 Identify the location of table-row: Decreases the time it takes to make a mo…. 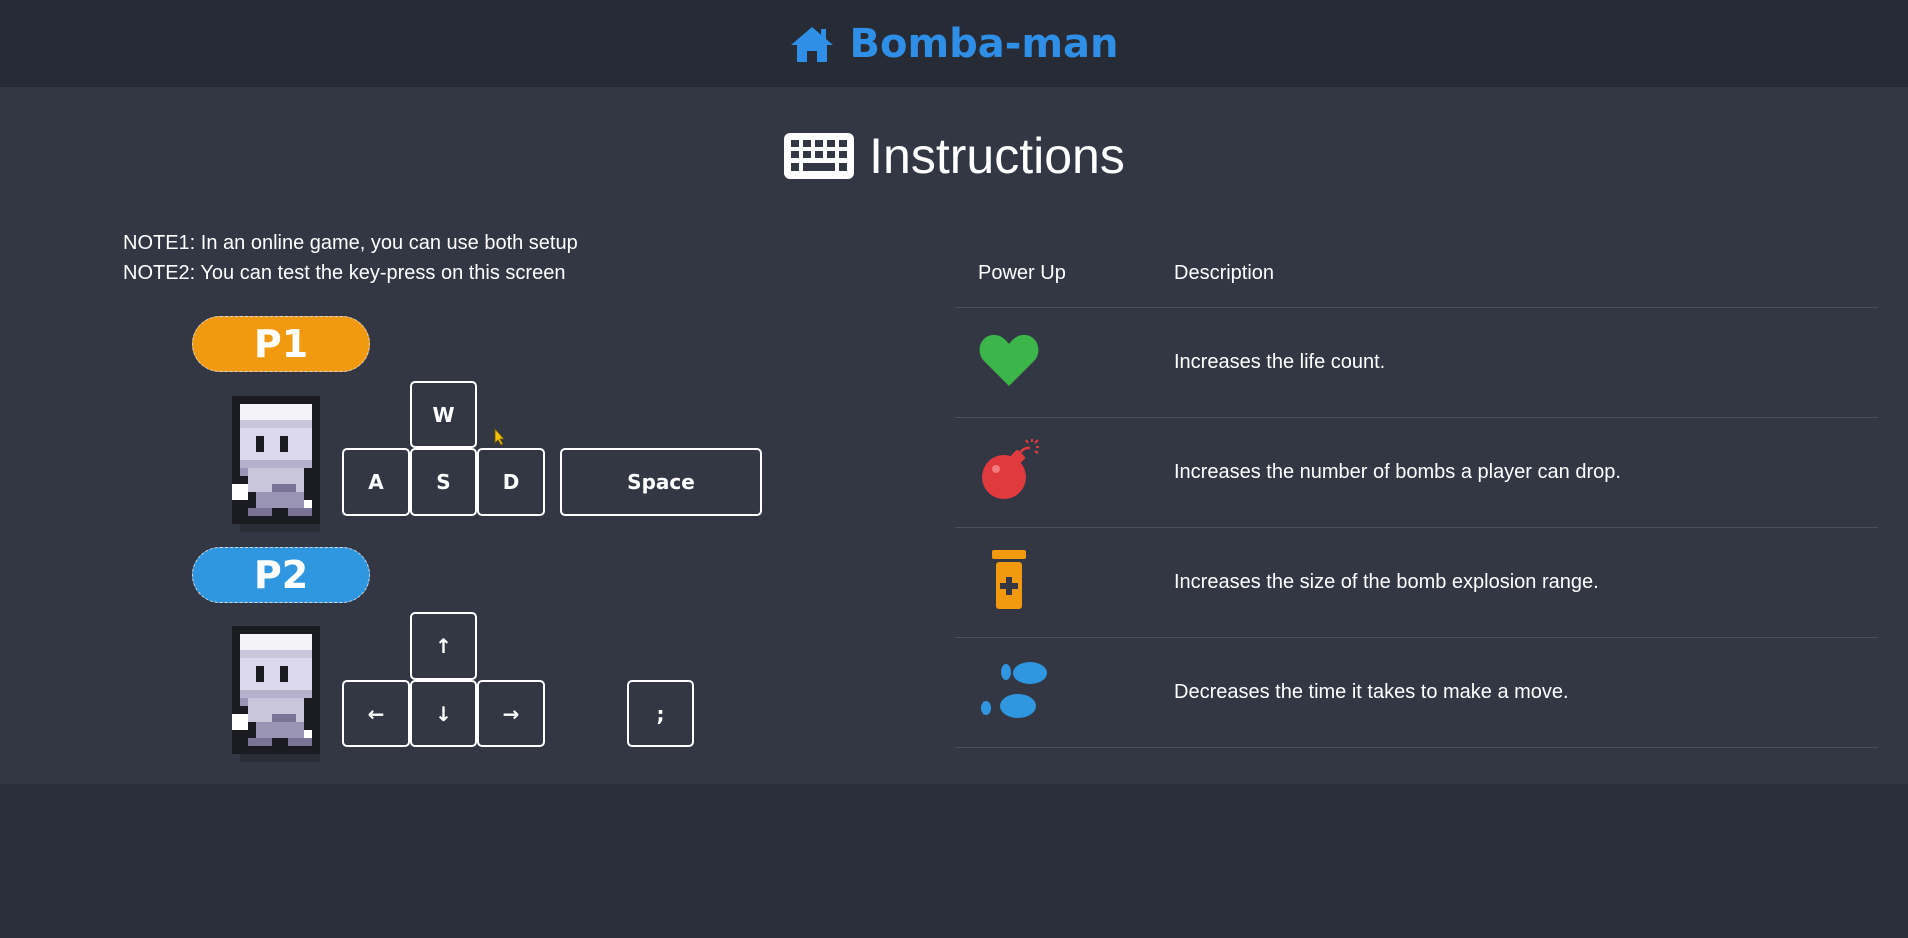
(1416, 692).